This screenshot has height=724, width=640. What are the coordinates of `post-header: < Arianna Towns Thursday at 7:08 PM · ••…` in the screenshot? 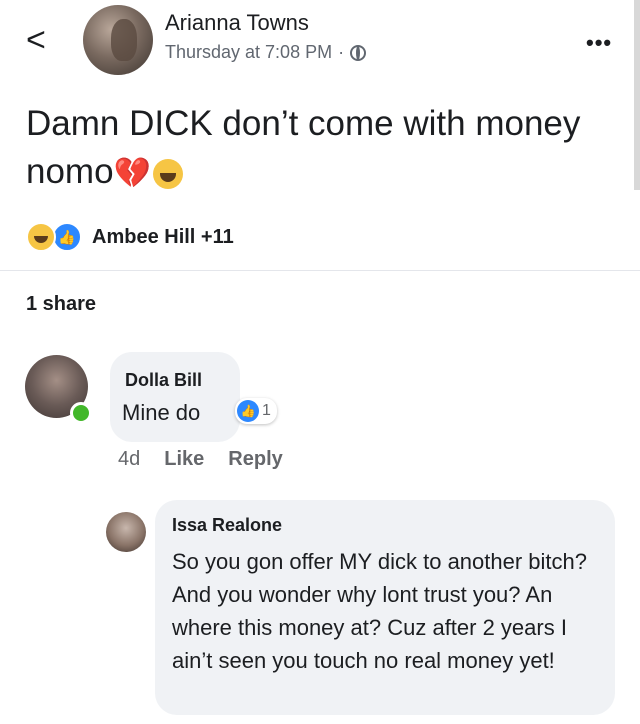 It's located at (320, 45).